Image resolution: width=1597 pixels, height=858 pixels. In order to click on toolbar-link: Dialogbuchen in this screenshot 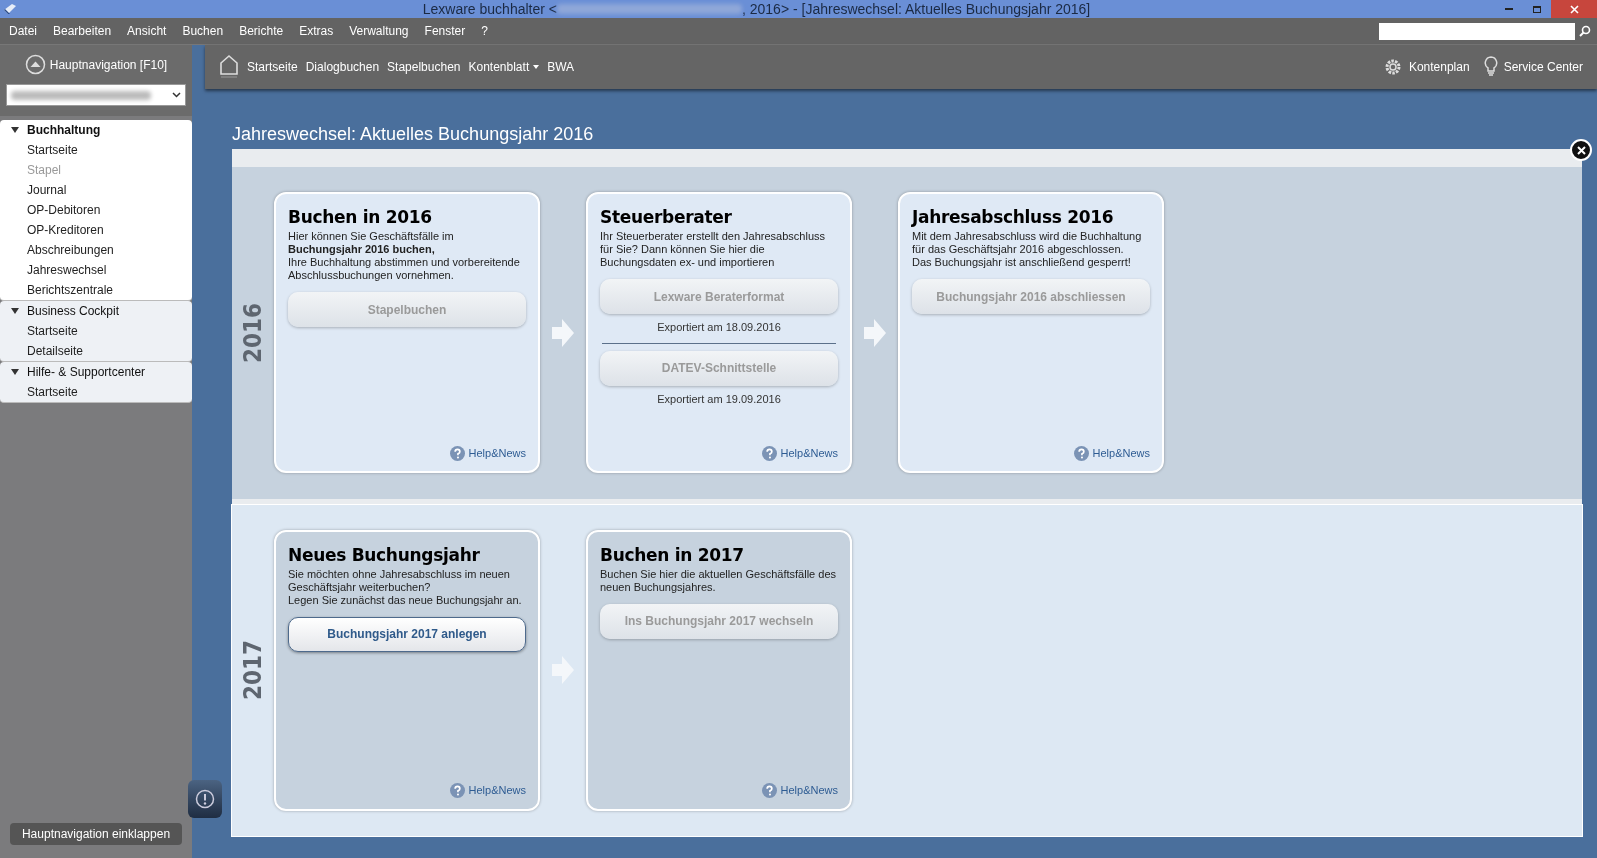, I will do `click(342, 67)`.